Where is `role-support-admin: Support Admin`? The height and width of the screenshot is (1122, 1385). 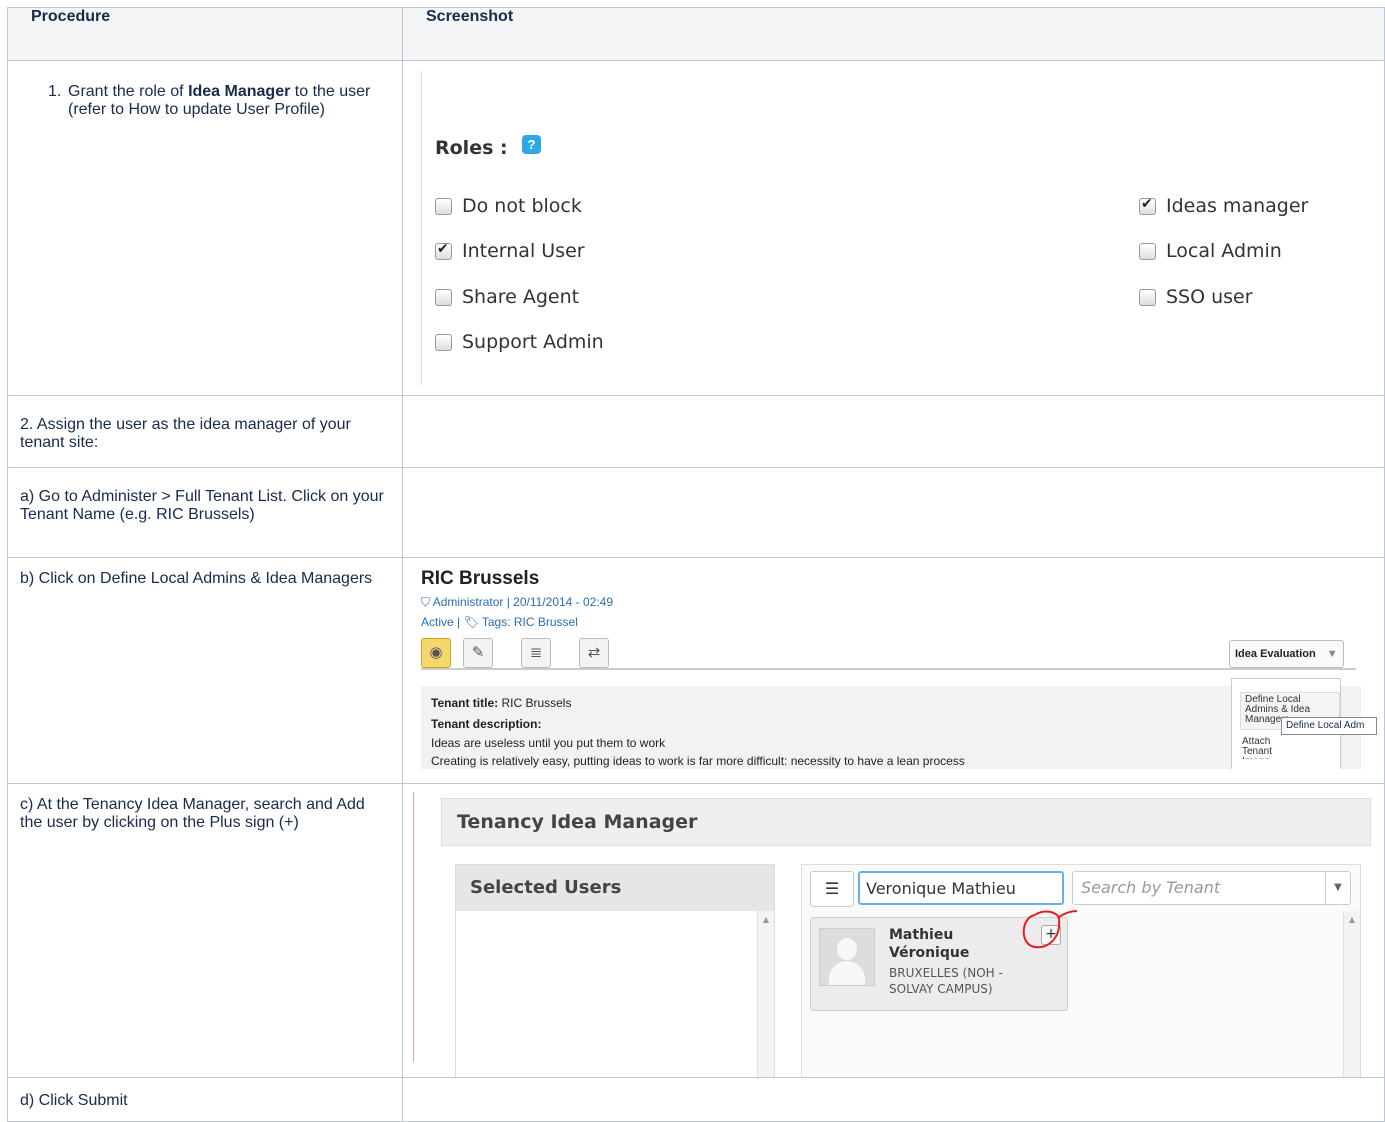 role-support-admin: Support Admin is located at coordinates (519, 342).